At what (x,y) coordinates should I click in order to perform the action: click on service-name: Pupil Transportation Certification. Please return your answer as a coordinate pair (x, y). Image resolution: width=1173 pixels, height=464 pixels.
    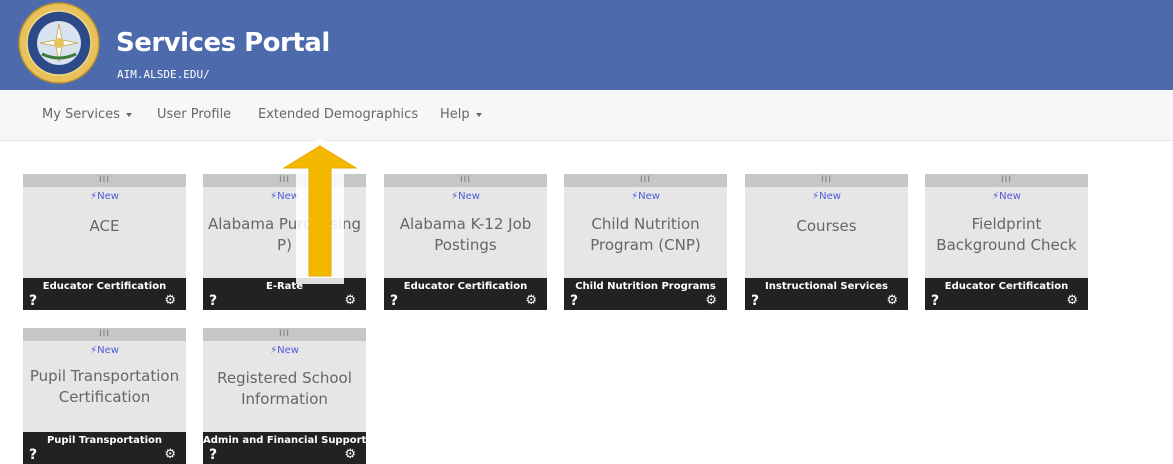
    Looking at the image, I should click on (104, 387).